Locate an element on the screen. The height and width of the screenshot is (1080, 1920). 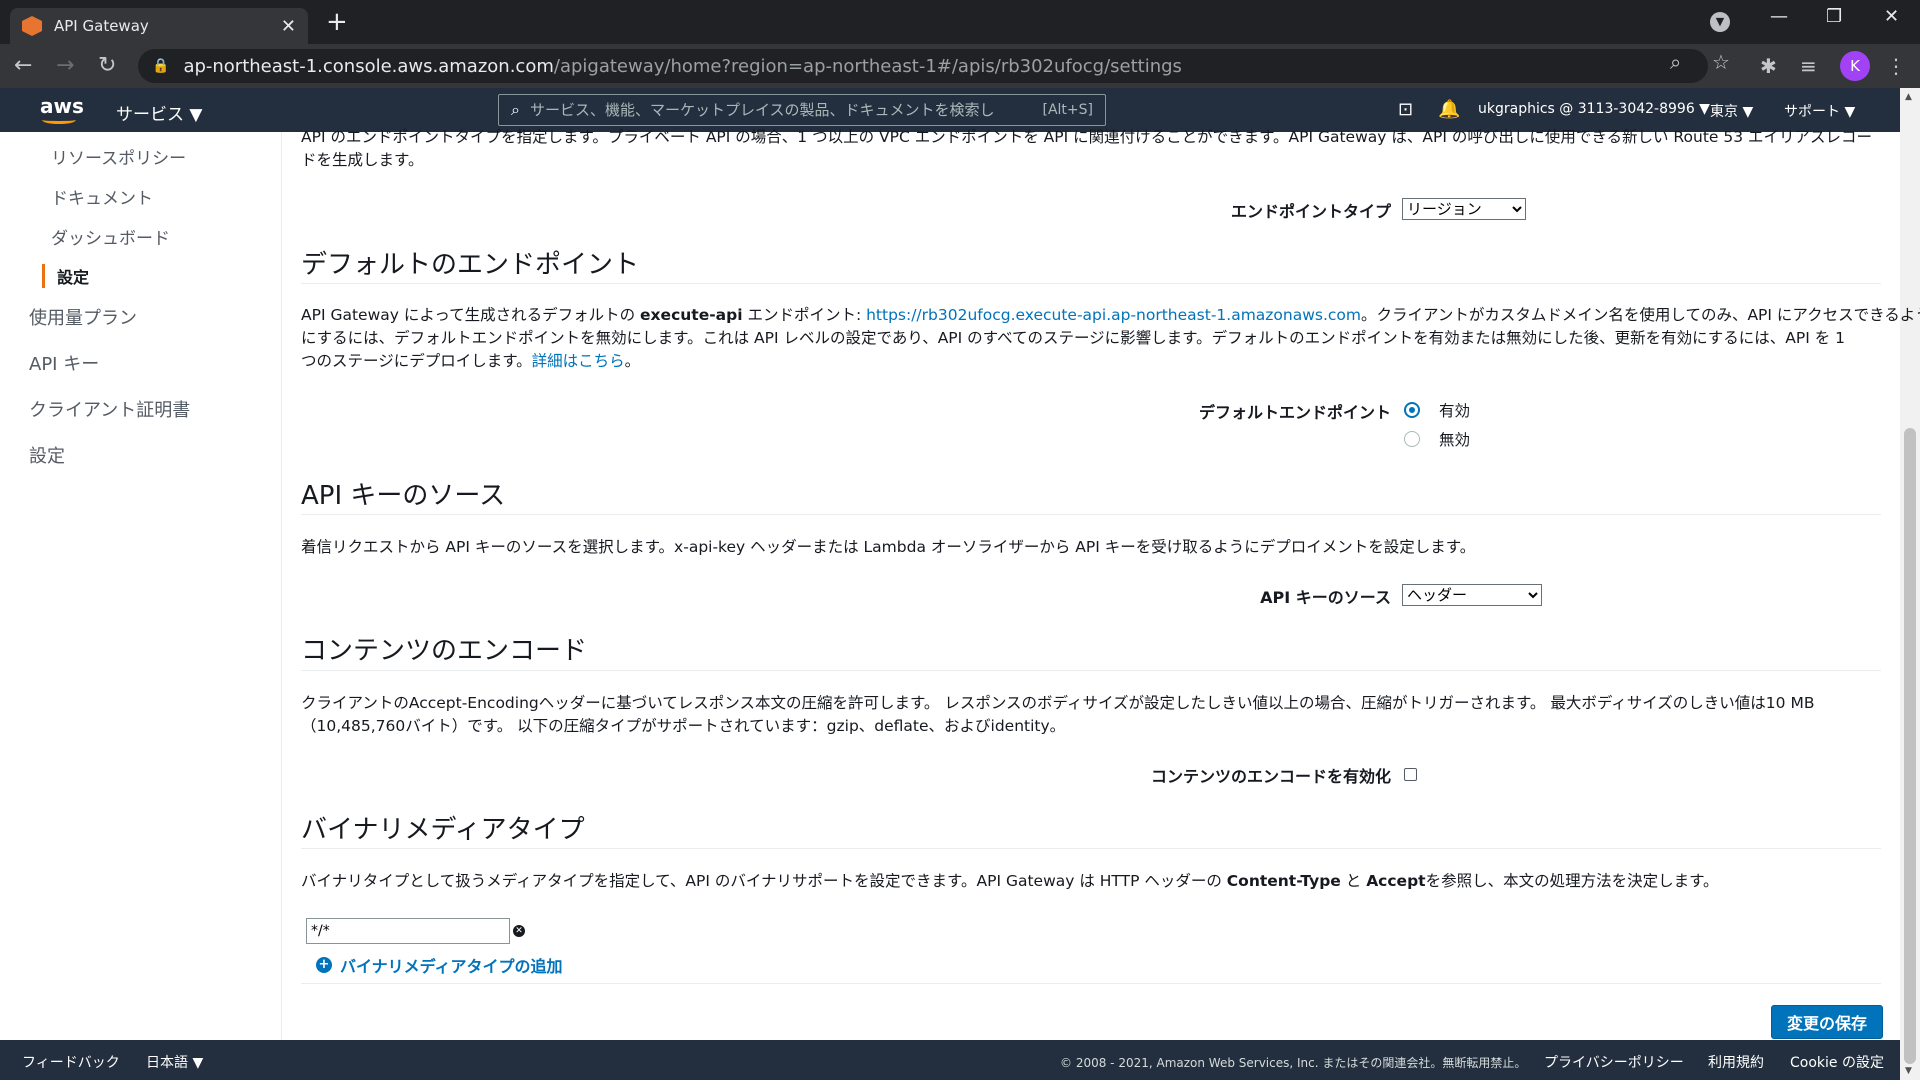
default-endpoint-label: デフォルトエンドポイント is located at coordinates (1294, 412).